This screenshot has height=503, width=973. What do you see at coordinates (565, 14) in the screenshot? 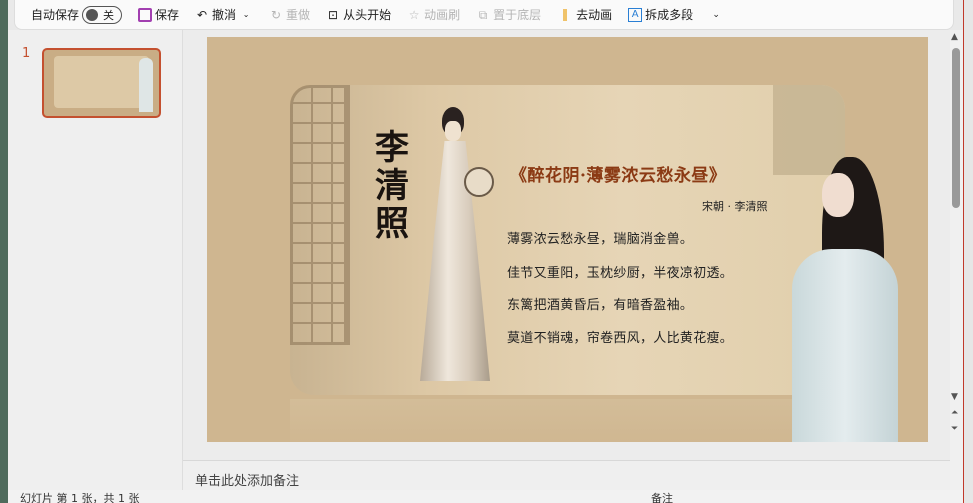
I see `remove-animation-icon` at bounding box center [565, 14].